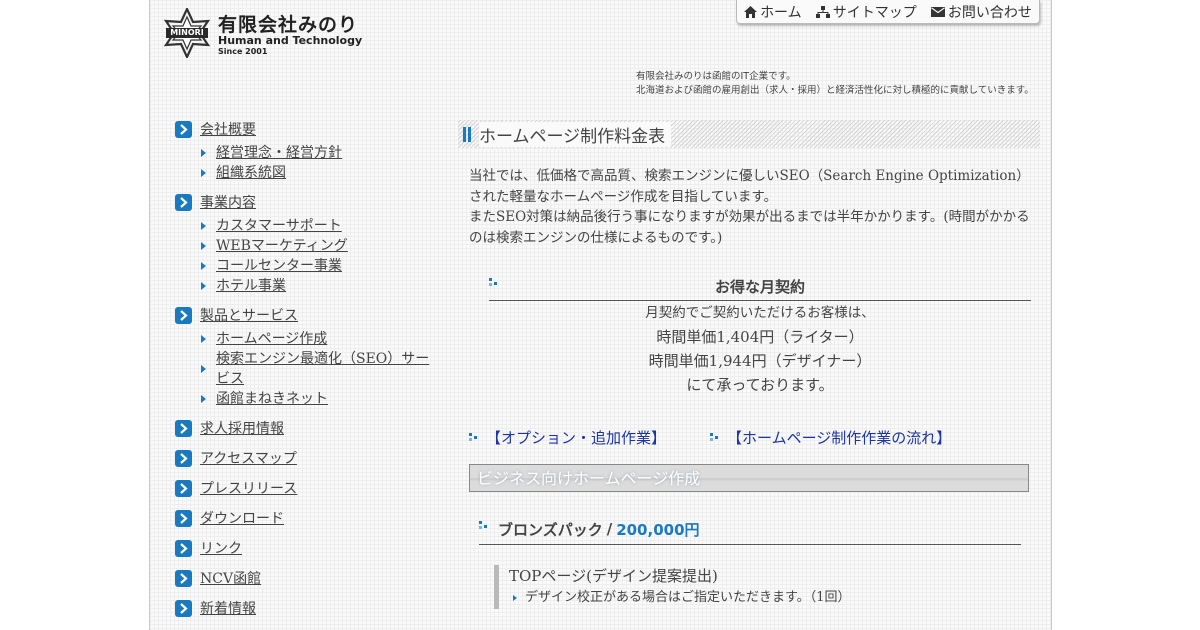 This screenshot has width=1200, height=630. I want to click on page-title-bar: ホームページ制作料金表, so click(749, 134).